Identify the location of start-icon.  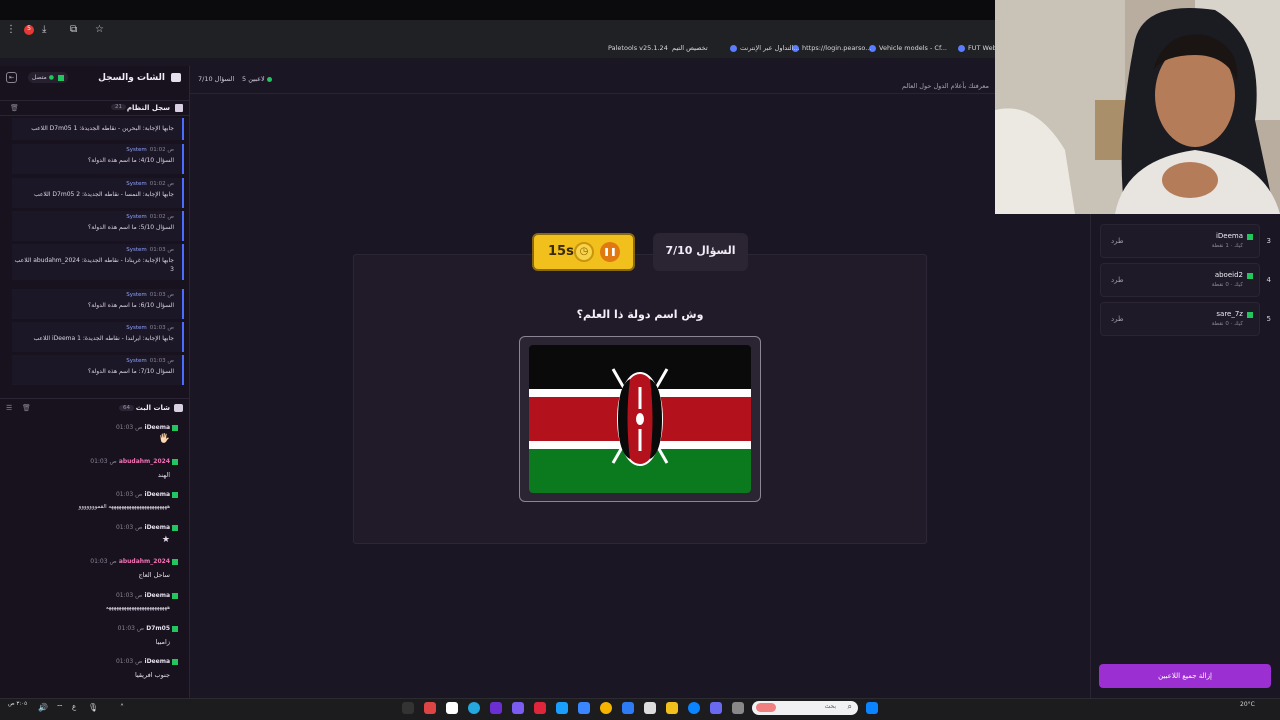
(872, 708).